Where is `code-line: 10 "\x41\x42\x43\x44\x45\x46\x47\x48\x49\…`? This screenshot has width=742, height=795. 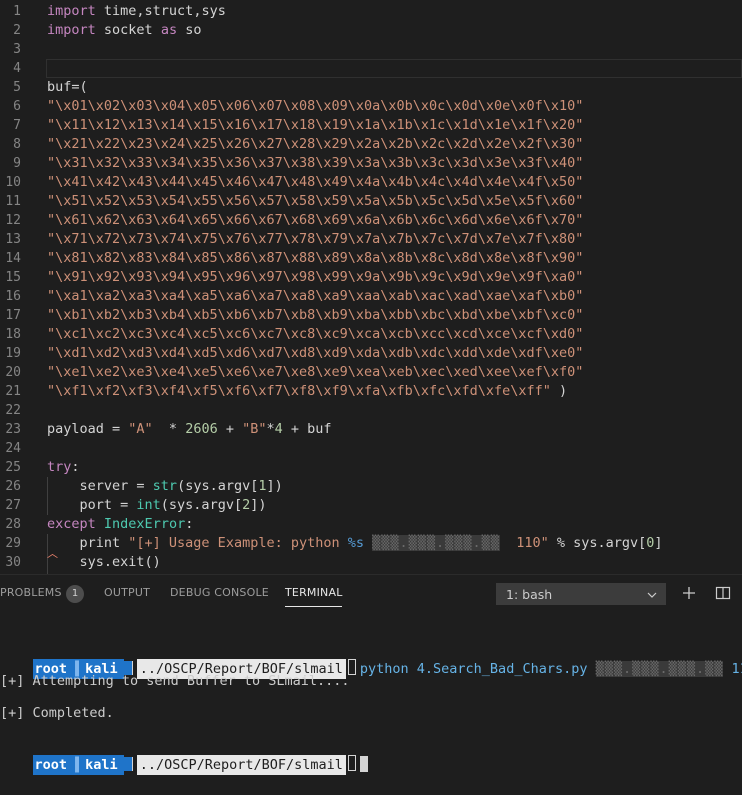
code-line: 10 "\x41\x42\x43\x44\x45\x46\x47\x48\x49\… is located at coordinates (371, 182).